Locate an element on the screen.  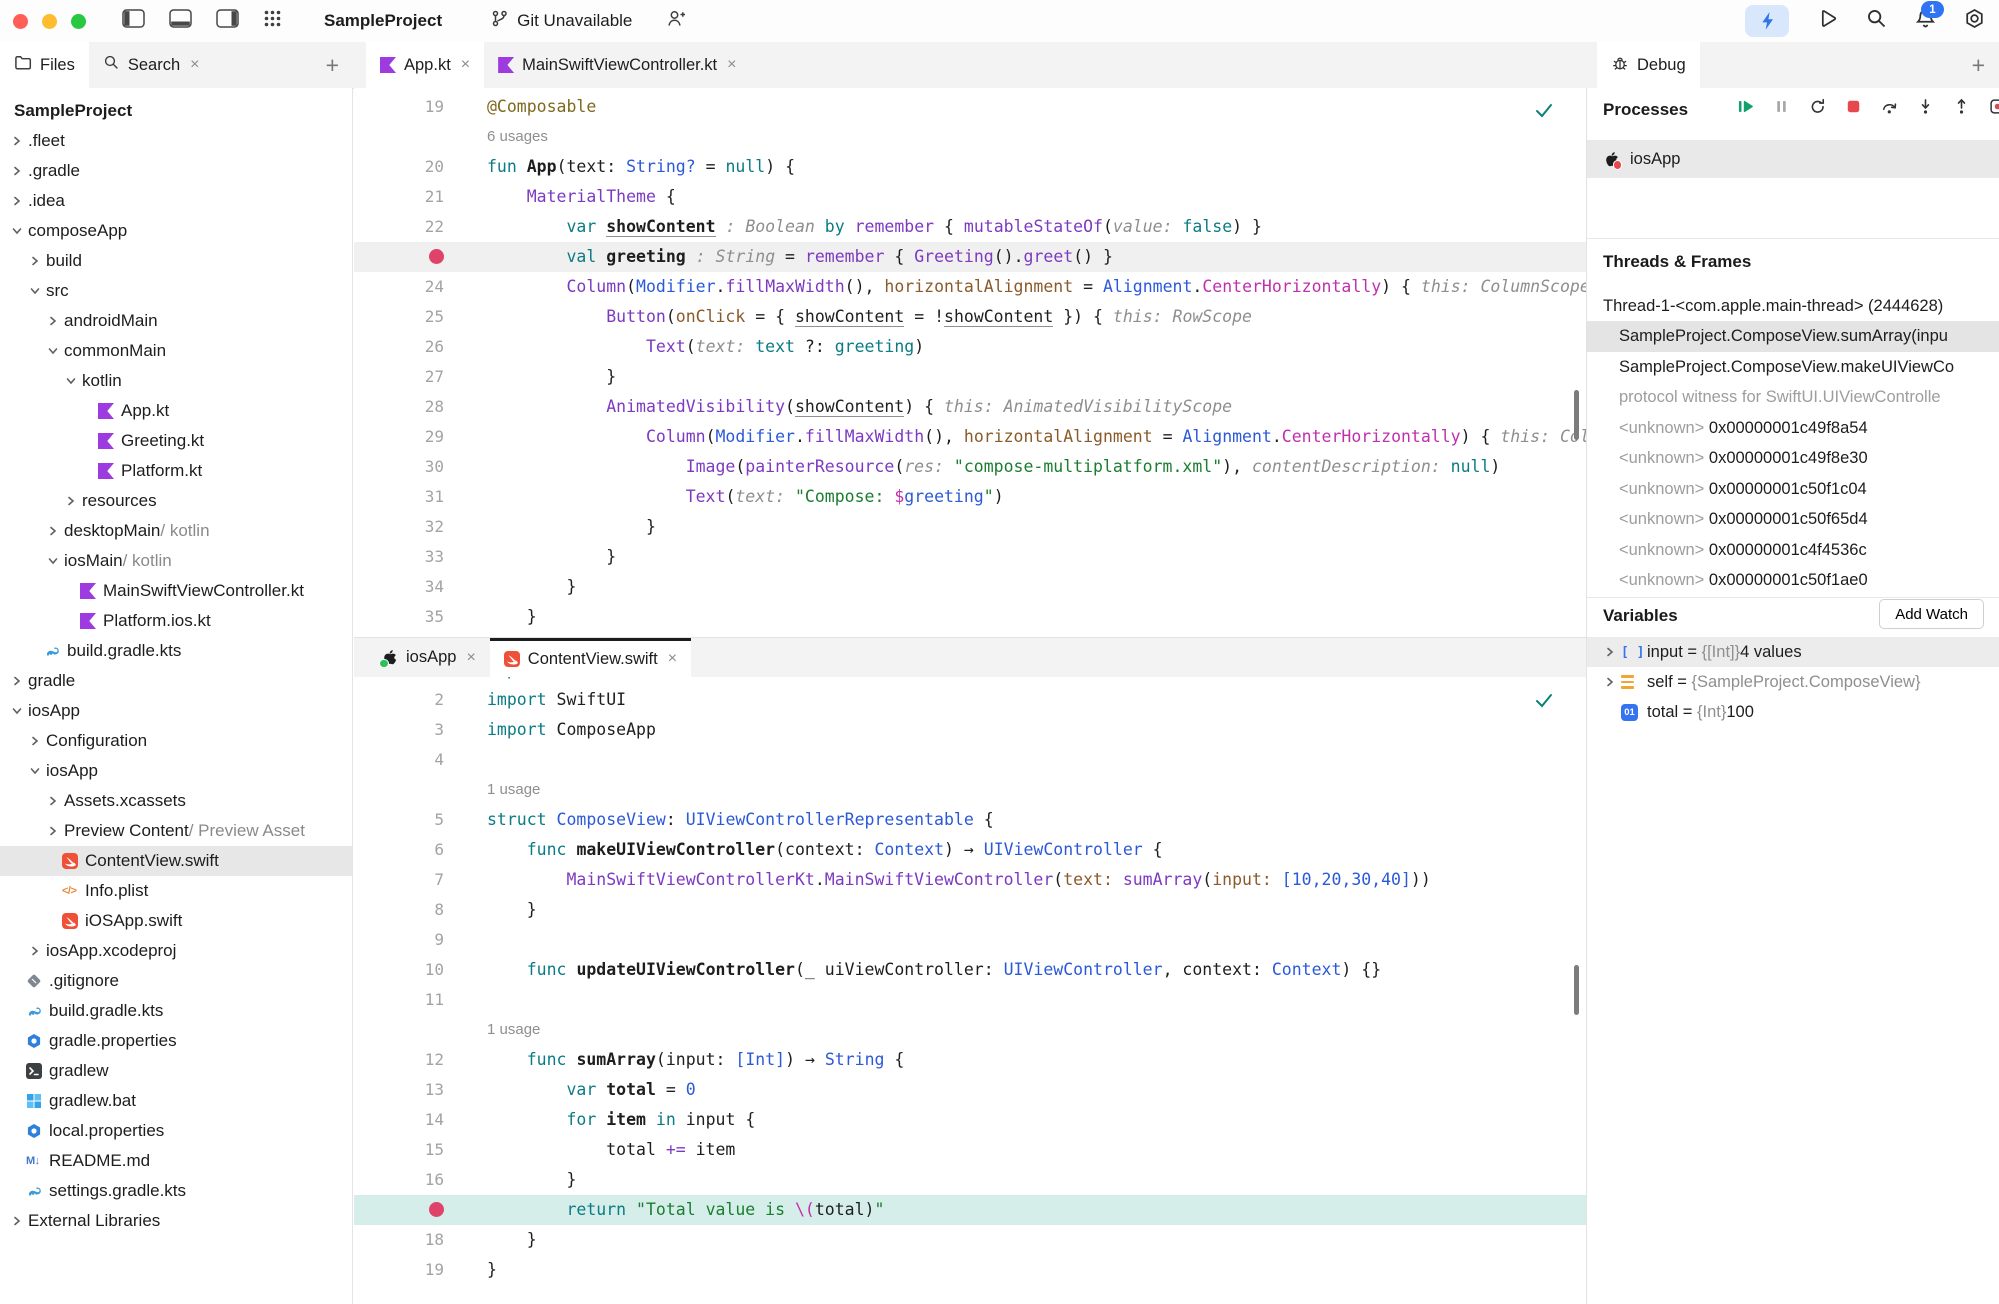
tree-item-Platform.ios.kt: Platform.ios.kt is located at coordinates (176, 621).